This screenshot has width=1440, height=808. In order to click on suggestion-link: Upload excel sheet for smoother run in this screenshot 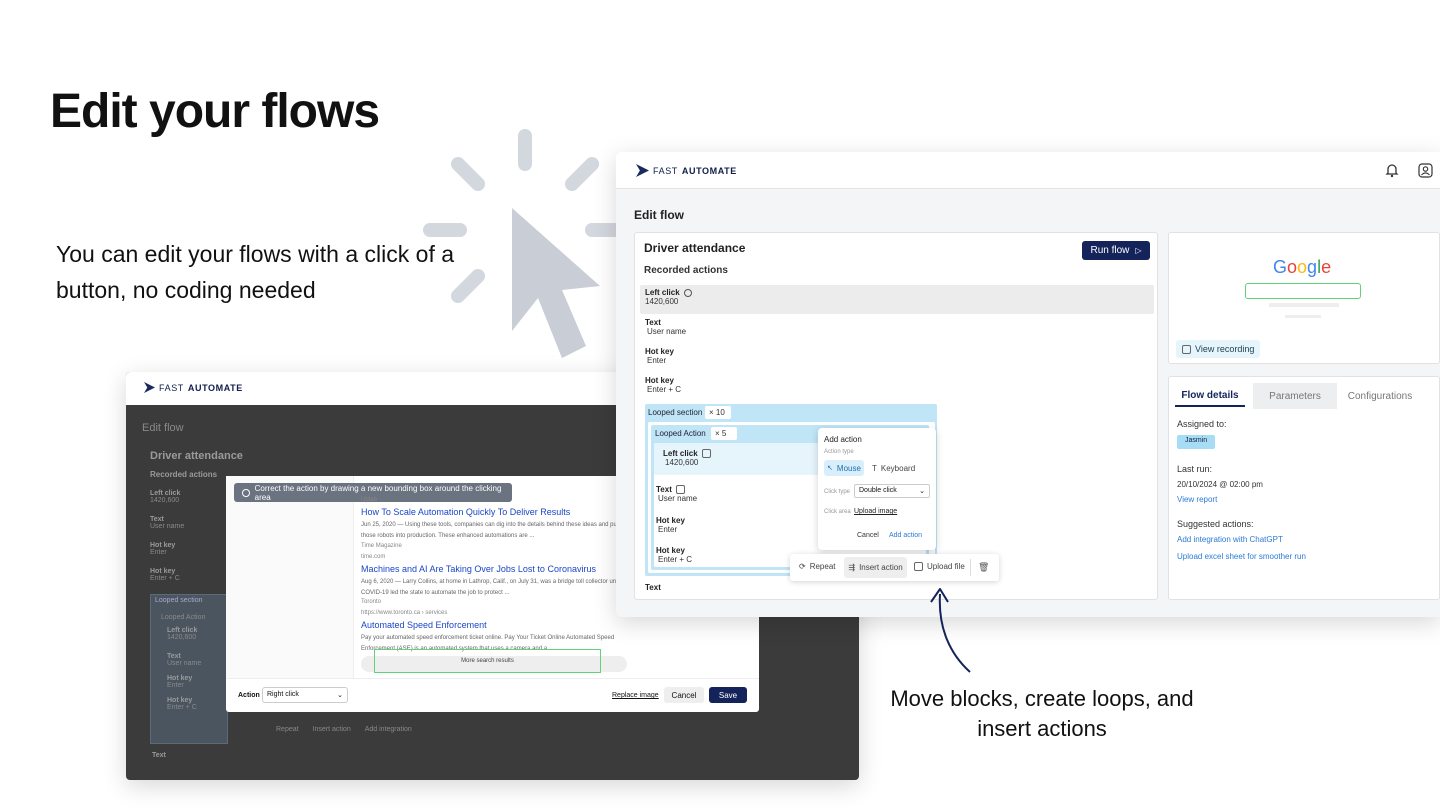, I will do `click(1241, 556)`.